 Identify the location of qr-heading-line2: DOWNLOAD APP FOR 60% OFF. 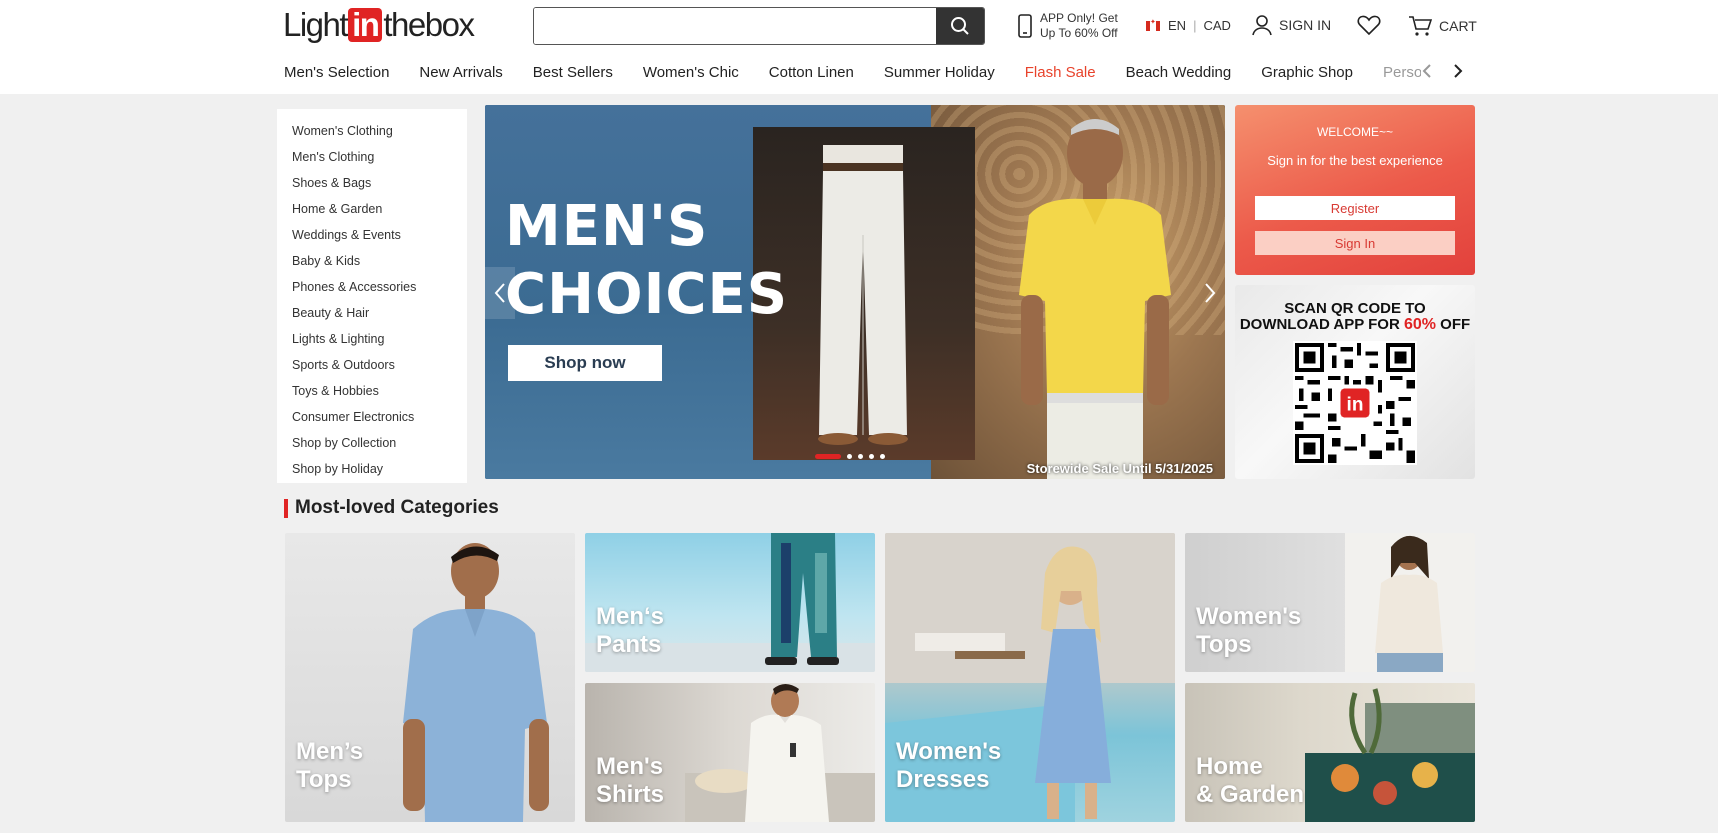
(1355, 325).